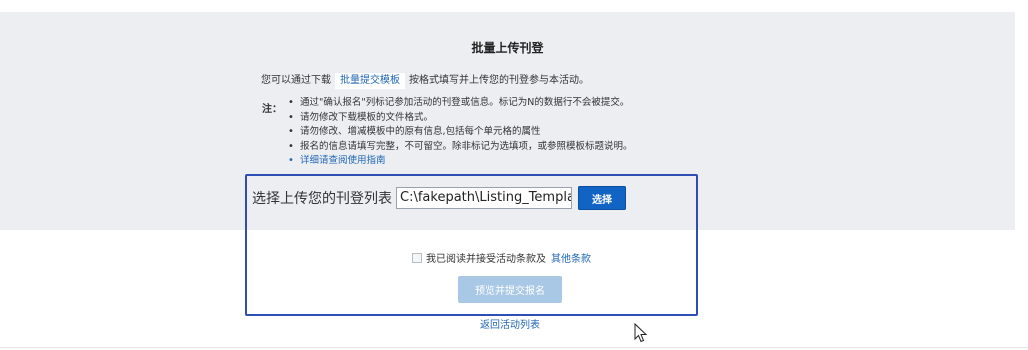  I want to click on usage-guide-link: 详细请查阅使用指南, so click(460, 161).